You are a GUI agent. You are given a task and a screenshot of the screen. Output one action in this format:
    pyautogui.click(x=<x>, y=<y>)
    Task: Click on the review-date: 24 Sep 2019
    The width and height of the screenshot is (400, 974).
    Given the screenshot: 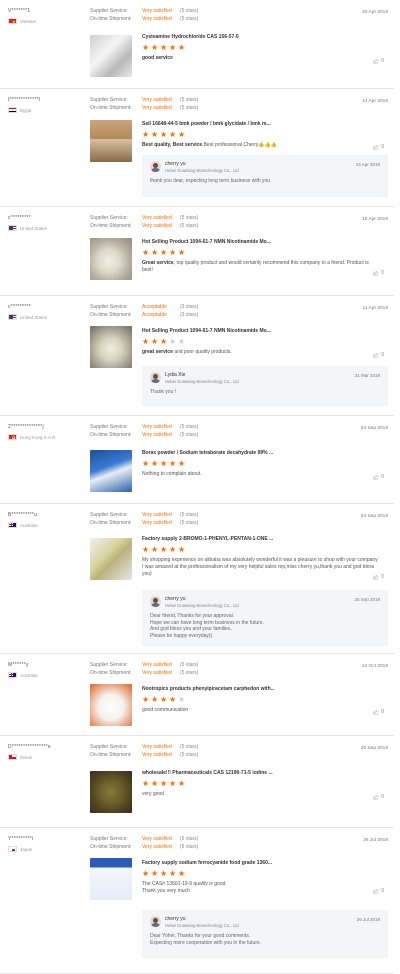 What is the action you would take?
    pyautogui.click(x=374, y=516)
    